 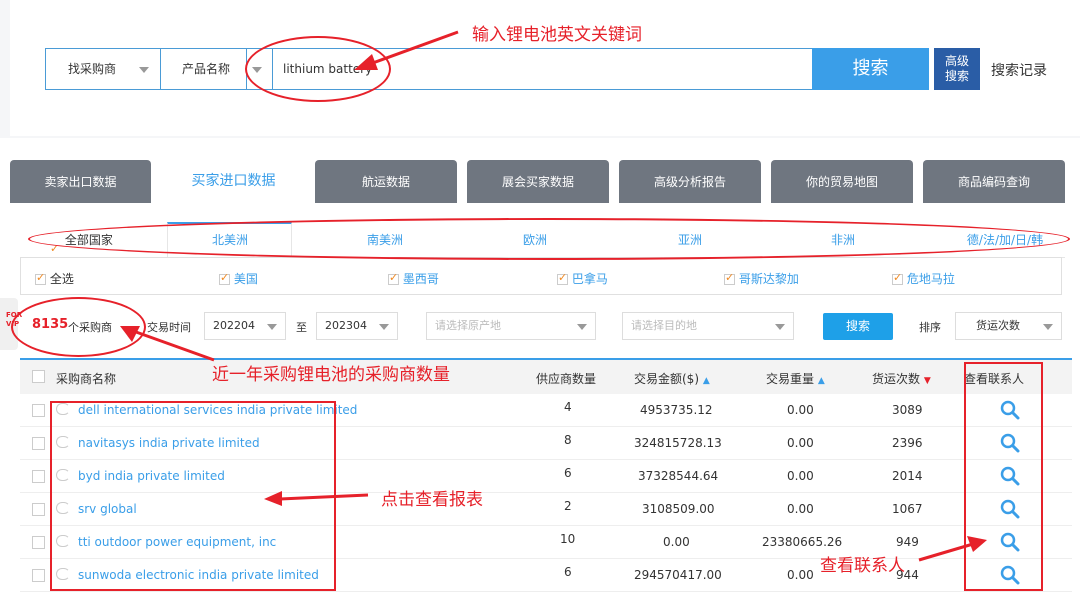 I want to click on tab-shipping: 航运数据, so click(x=386, y=182).